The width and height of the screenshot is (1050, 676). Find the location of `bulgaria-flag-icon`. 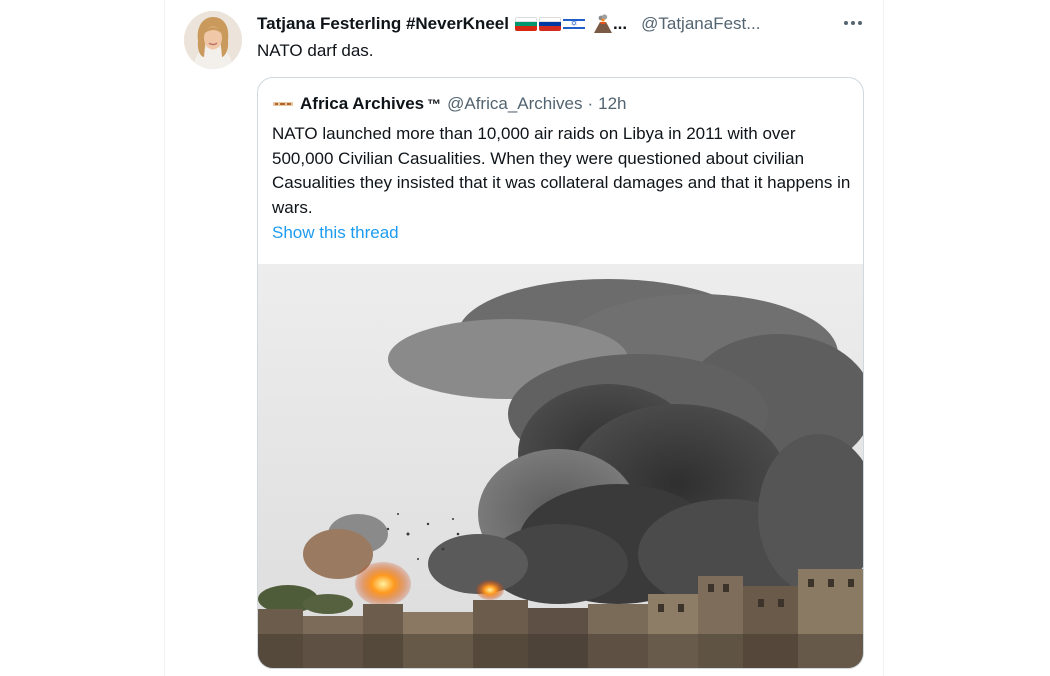

bulgaria-flag-icon is located at coordinates (525, 24).